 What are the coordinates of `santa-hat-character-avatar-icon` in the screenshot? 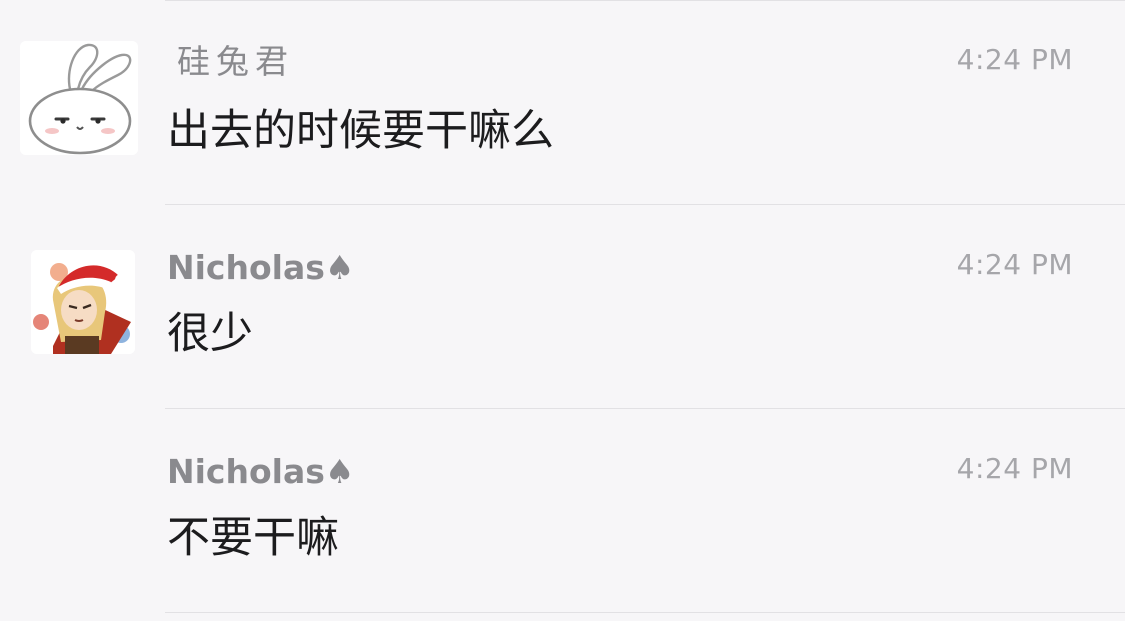 It's located at (83, 302).